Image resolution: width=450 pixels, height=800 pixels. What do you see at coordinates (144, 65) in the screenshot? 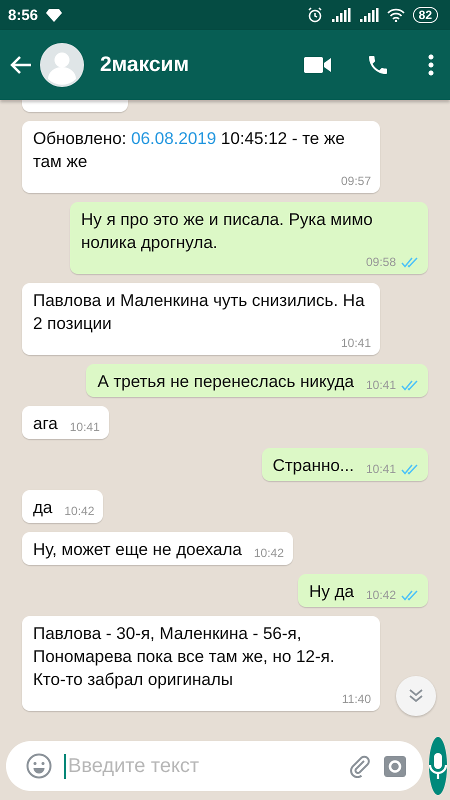
I see `contact-name: 2максим` at bounding box center [144, 65].